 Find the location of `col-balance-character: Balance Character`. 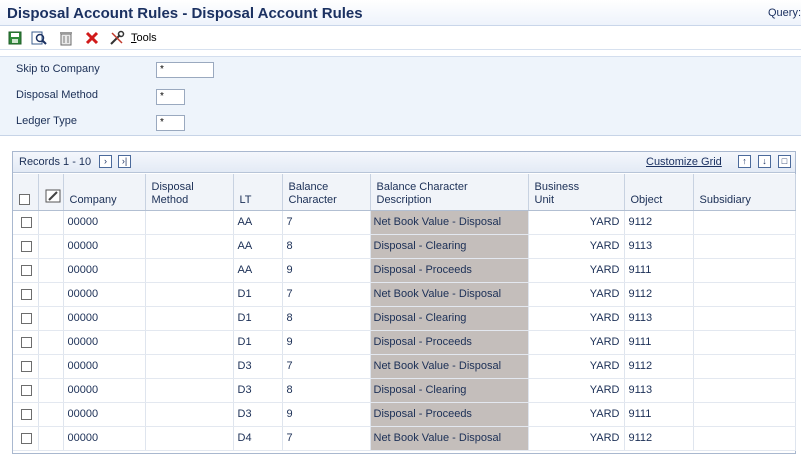

col-balance-character: Balance Character is located at coordinates (326, 192).